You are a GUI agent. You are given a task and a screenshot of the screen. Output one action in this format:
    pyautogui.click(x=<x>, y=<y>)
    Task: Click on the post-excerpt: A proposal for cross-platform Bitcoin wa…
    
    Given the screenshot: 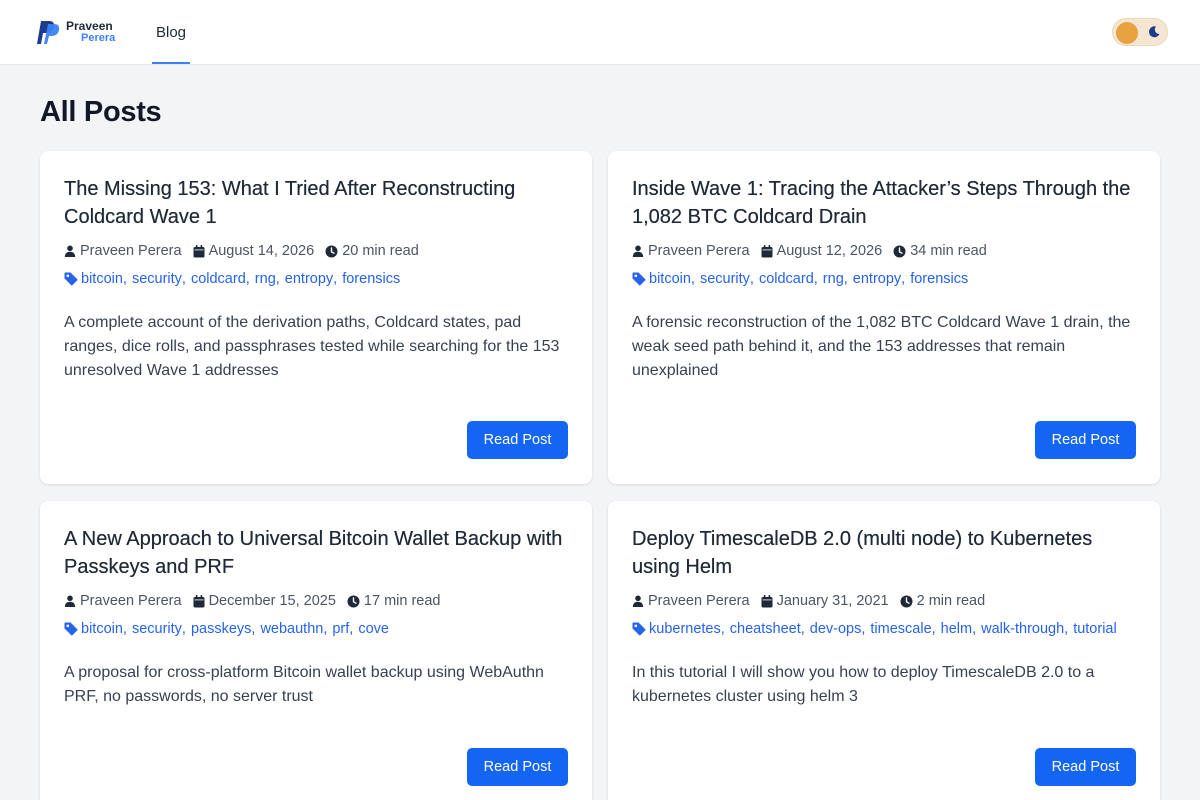 What is the action you would take?
    pyautogui.click(x=304, y=684)
    